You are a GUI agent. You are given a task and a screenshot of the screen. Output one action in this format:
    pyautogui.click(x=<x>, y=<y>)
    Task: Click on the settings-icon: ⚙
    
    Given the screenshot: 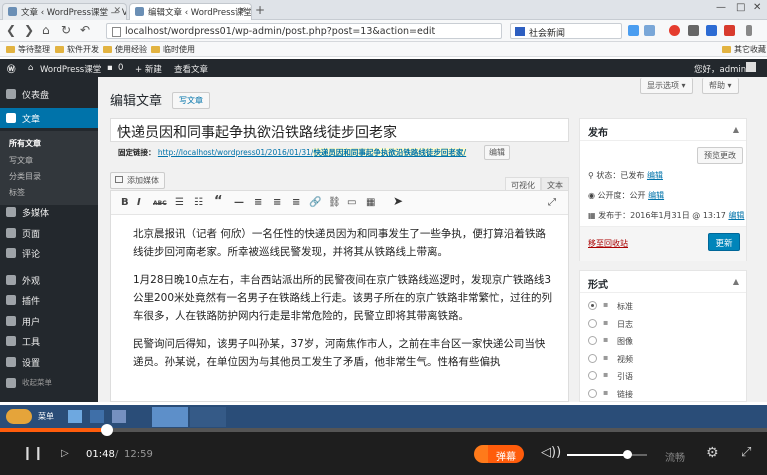 What is the action you would take?
    pyautogui.click(x=712, y=453)
    